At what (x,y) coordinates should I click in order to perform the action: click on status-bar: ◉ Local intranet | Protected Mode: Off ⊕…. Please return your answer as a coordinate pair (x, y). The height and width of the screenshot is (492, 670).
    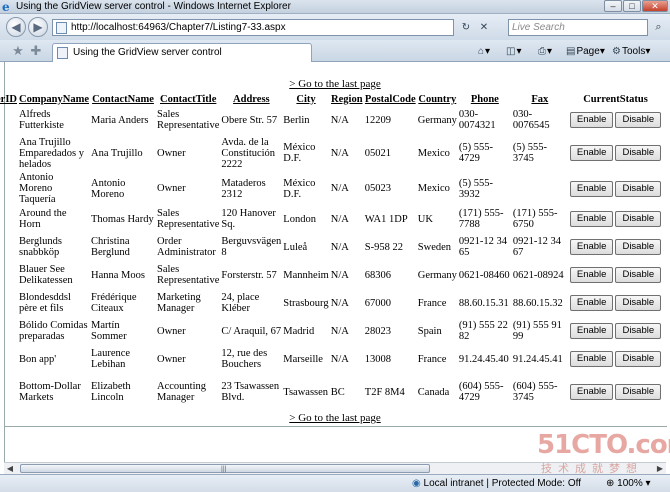
    Looking at the image, I should click on (335, 483).